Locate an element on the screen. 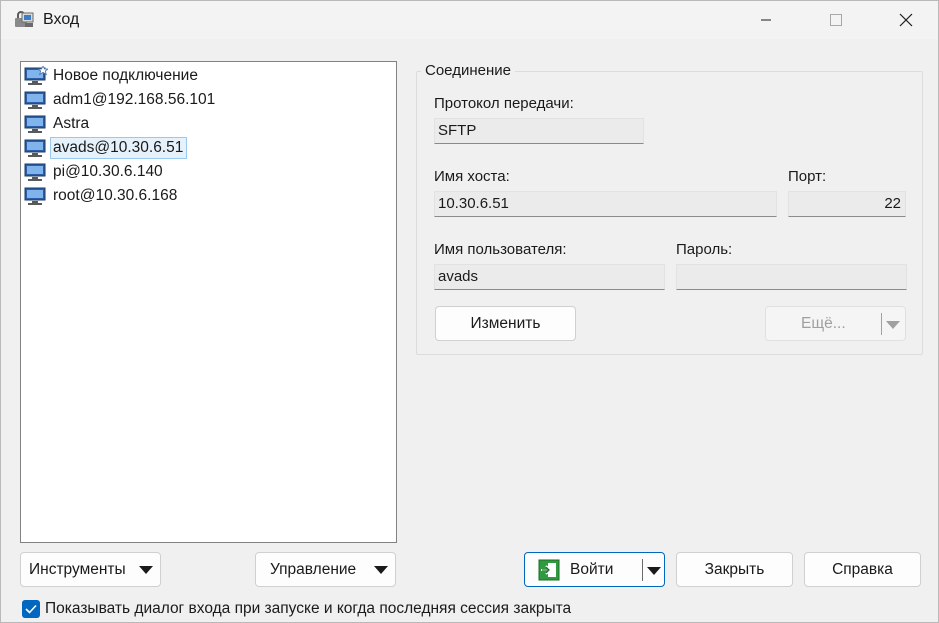  help-button-label: Справка is located at coordinates (862, 569).